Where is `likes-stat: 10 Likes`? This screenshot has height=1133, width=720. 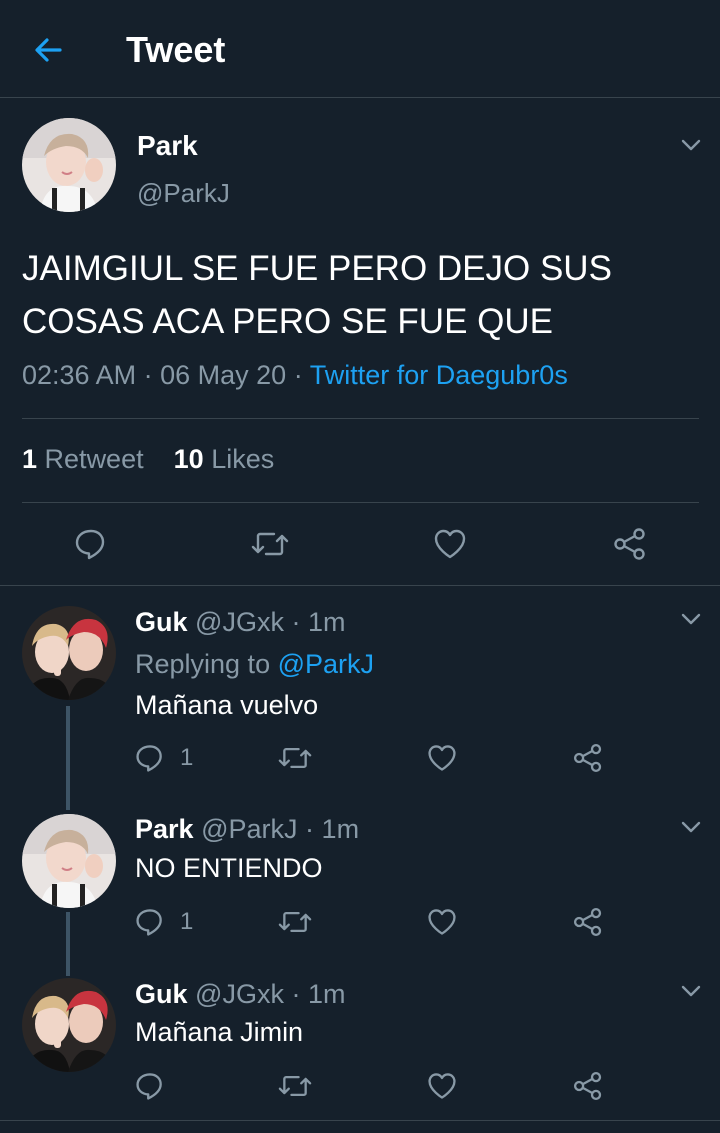
likes-stat: 10 Likes is located at coordinates (224, 459).